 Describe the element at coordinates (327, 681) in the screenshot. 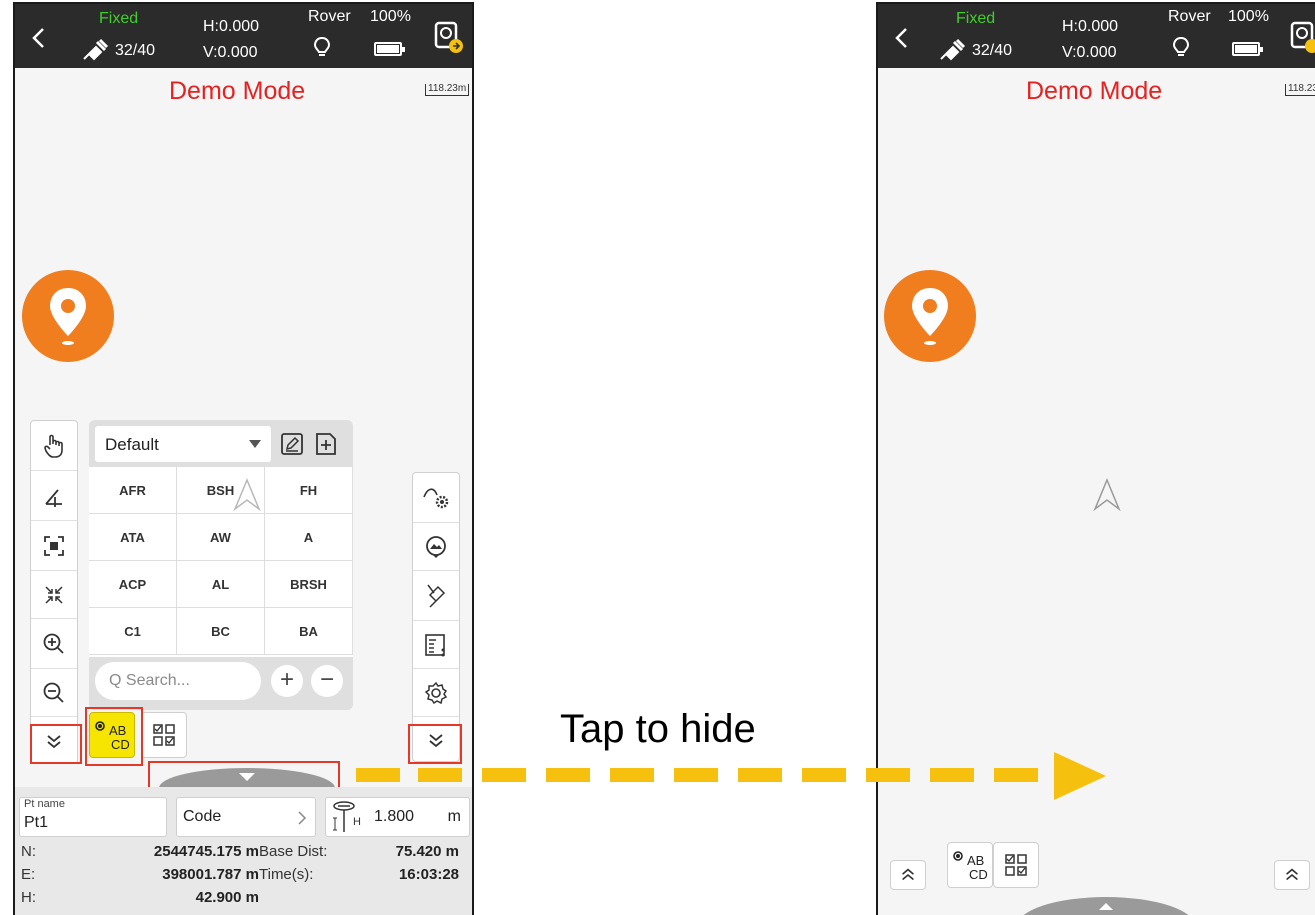

I see `remove-code-button: −` at that location.